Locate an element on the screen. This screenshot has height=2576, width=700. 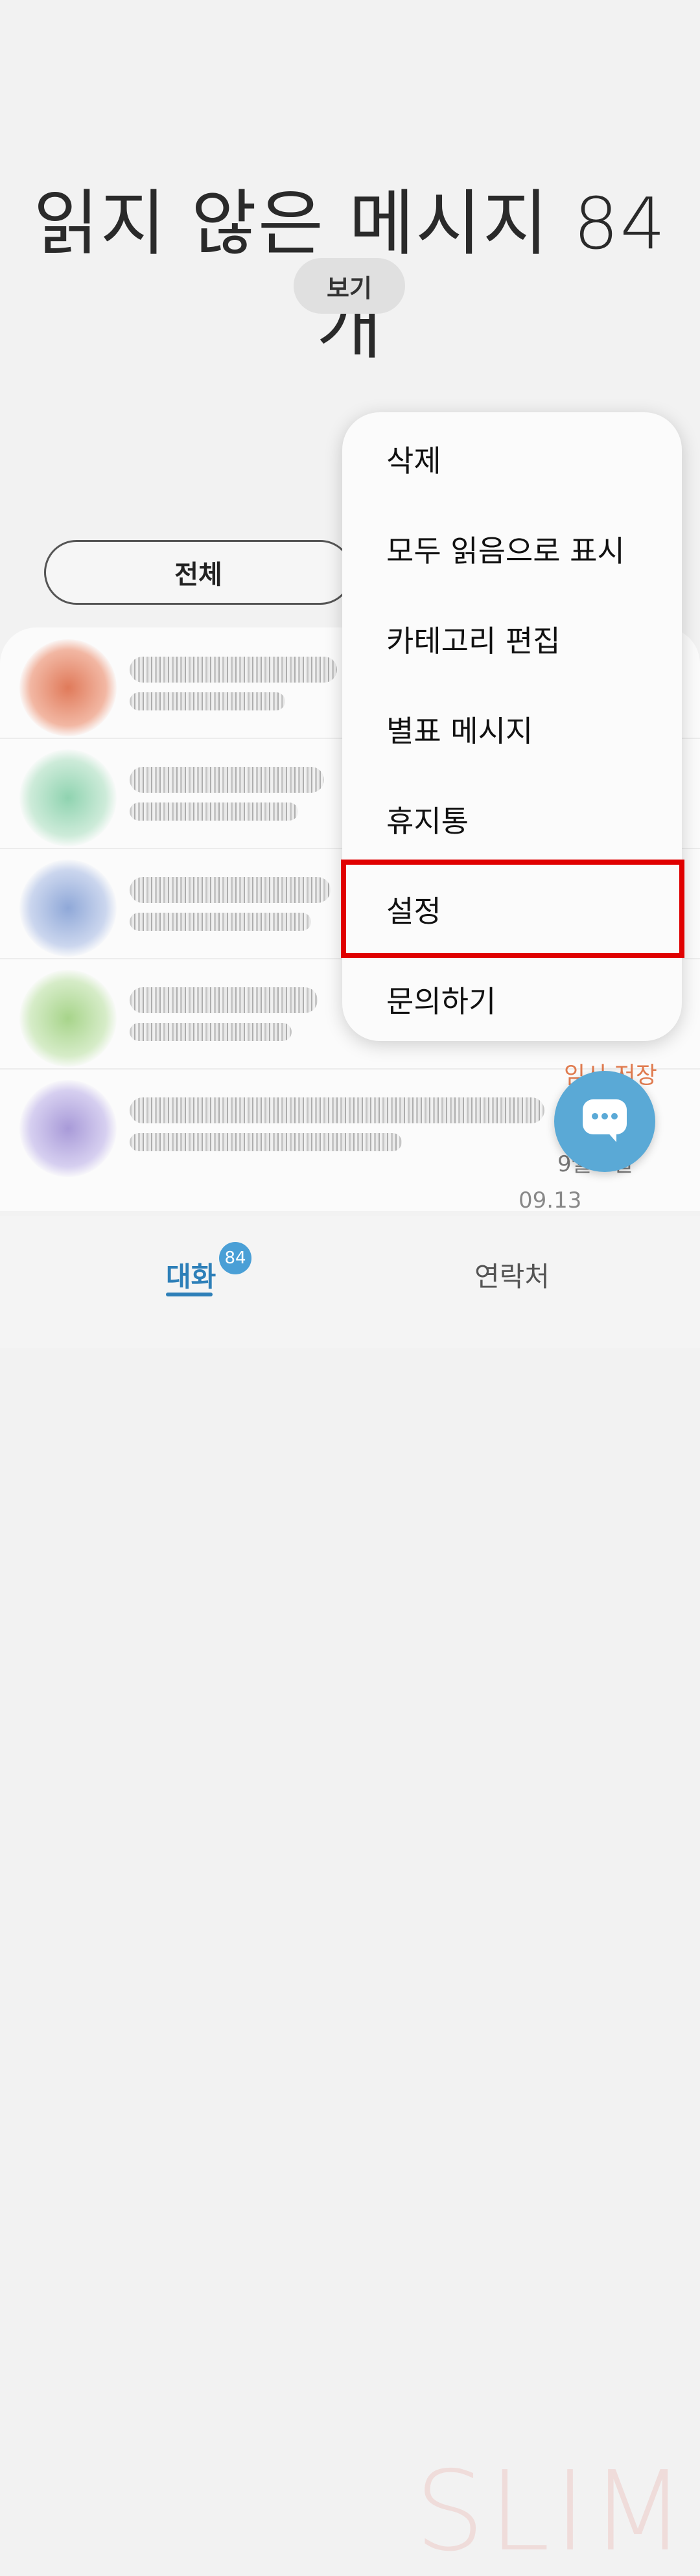
tab-contacts: 연락처 is located at coordinates (512, 1274).